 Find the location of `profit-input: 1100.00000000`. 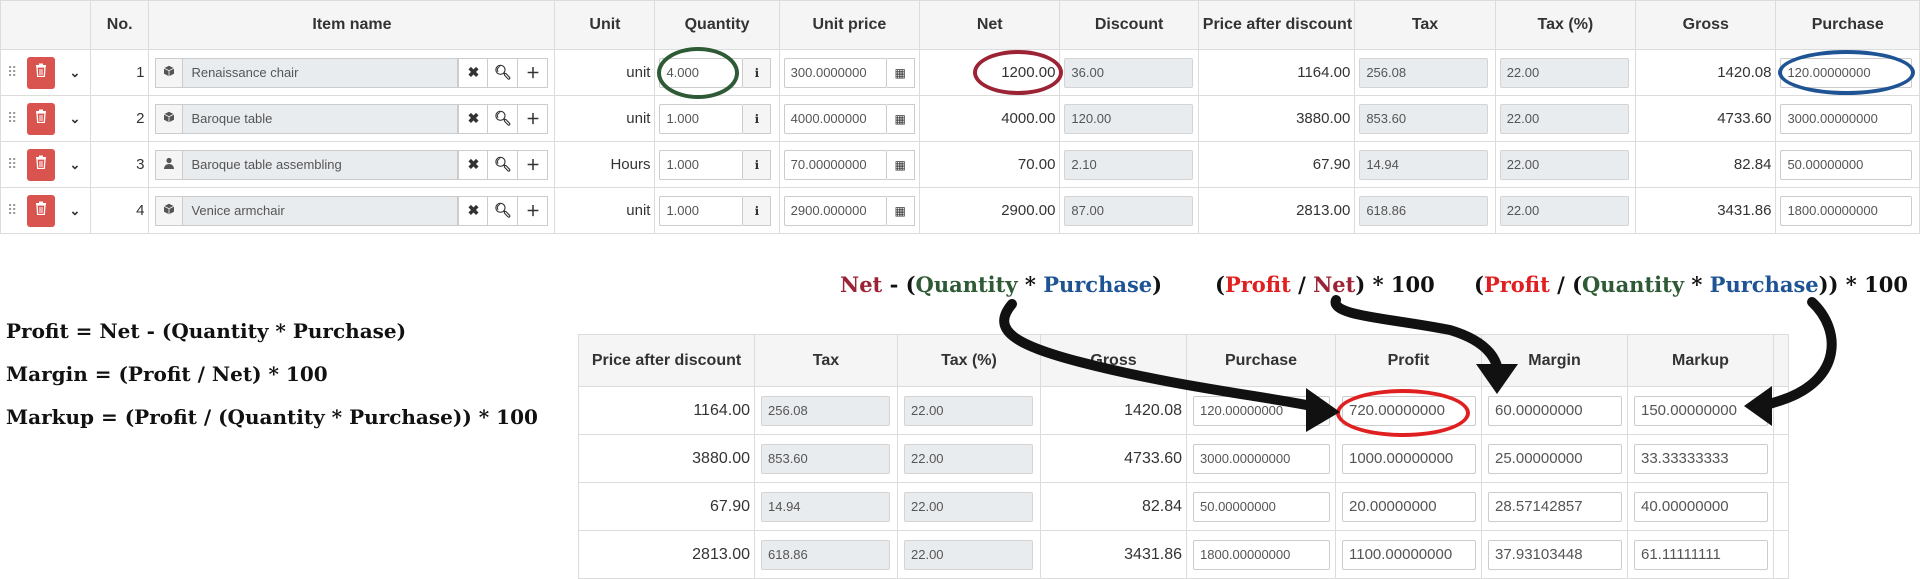

profit-input: 1100.00000000 is located at coordinates (1409, 554).